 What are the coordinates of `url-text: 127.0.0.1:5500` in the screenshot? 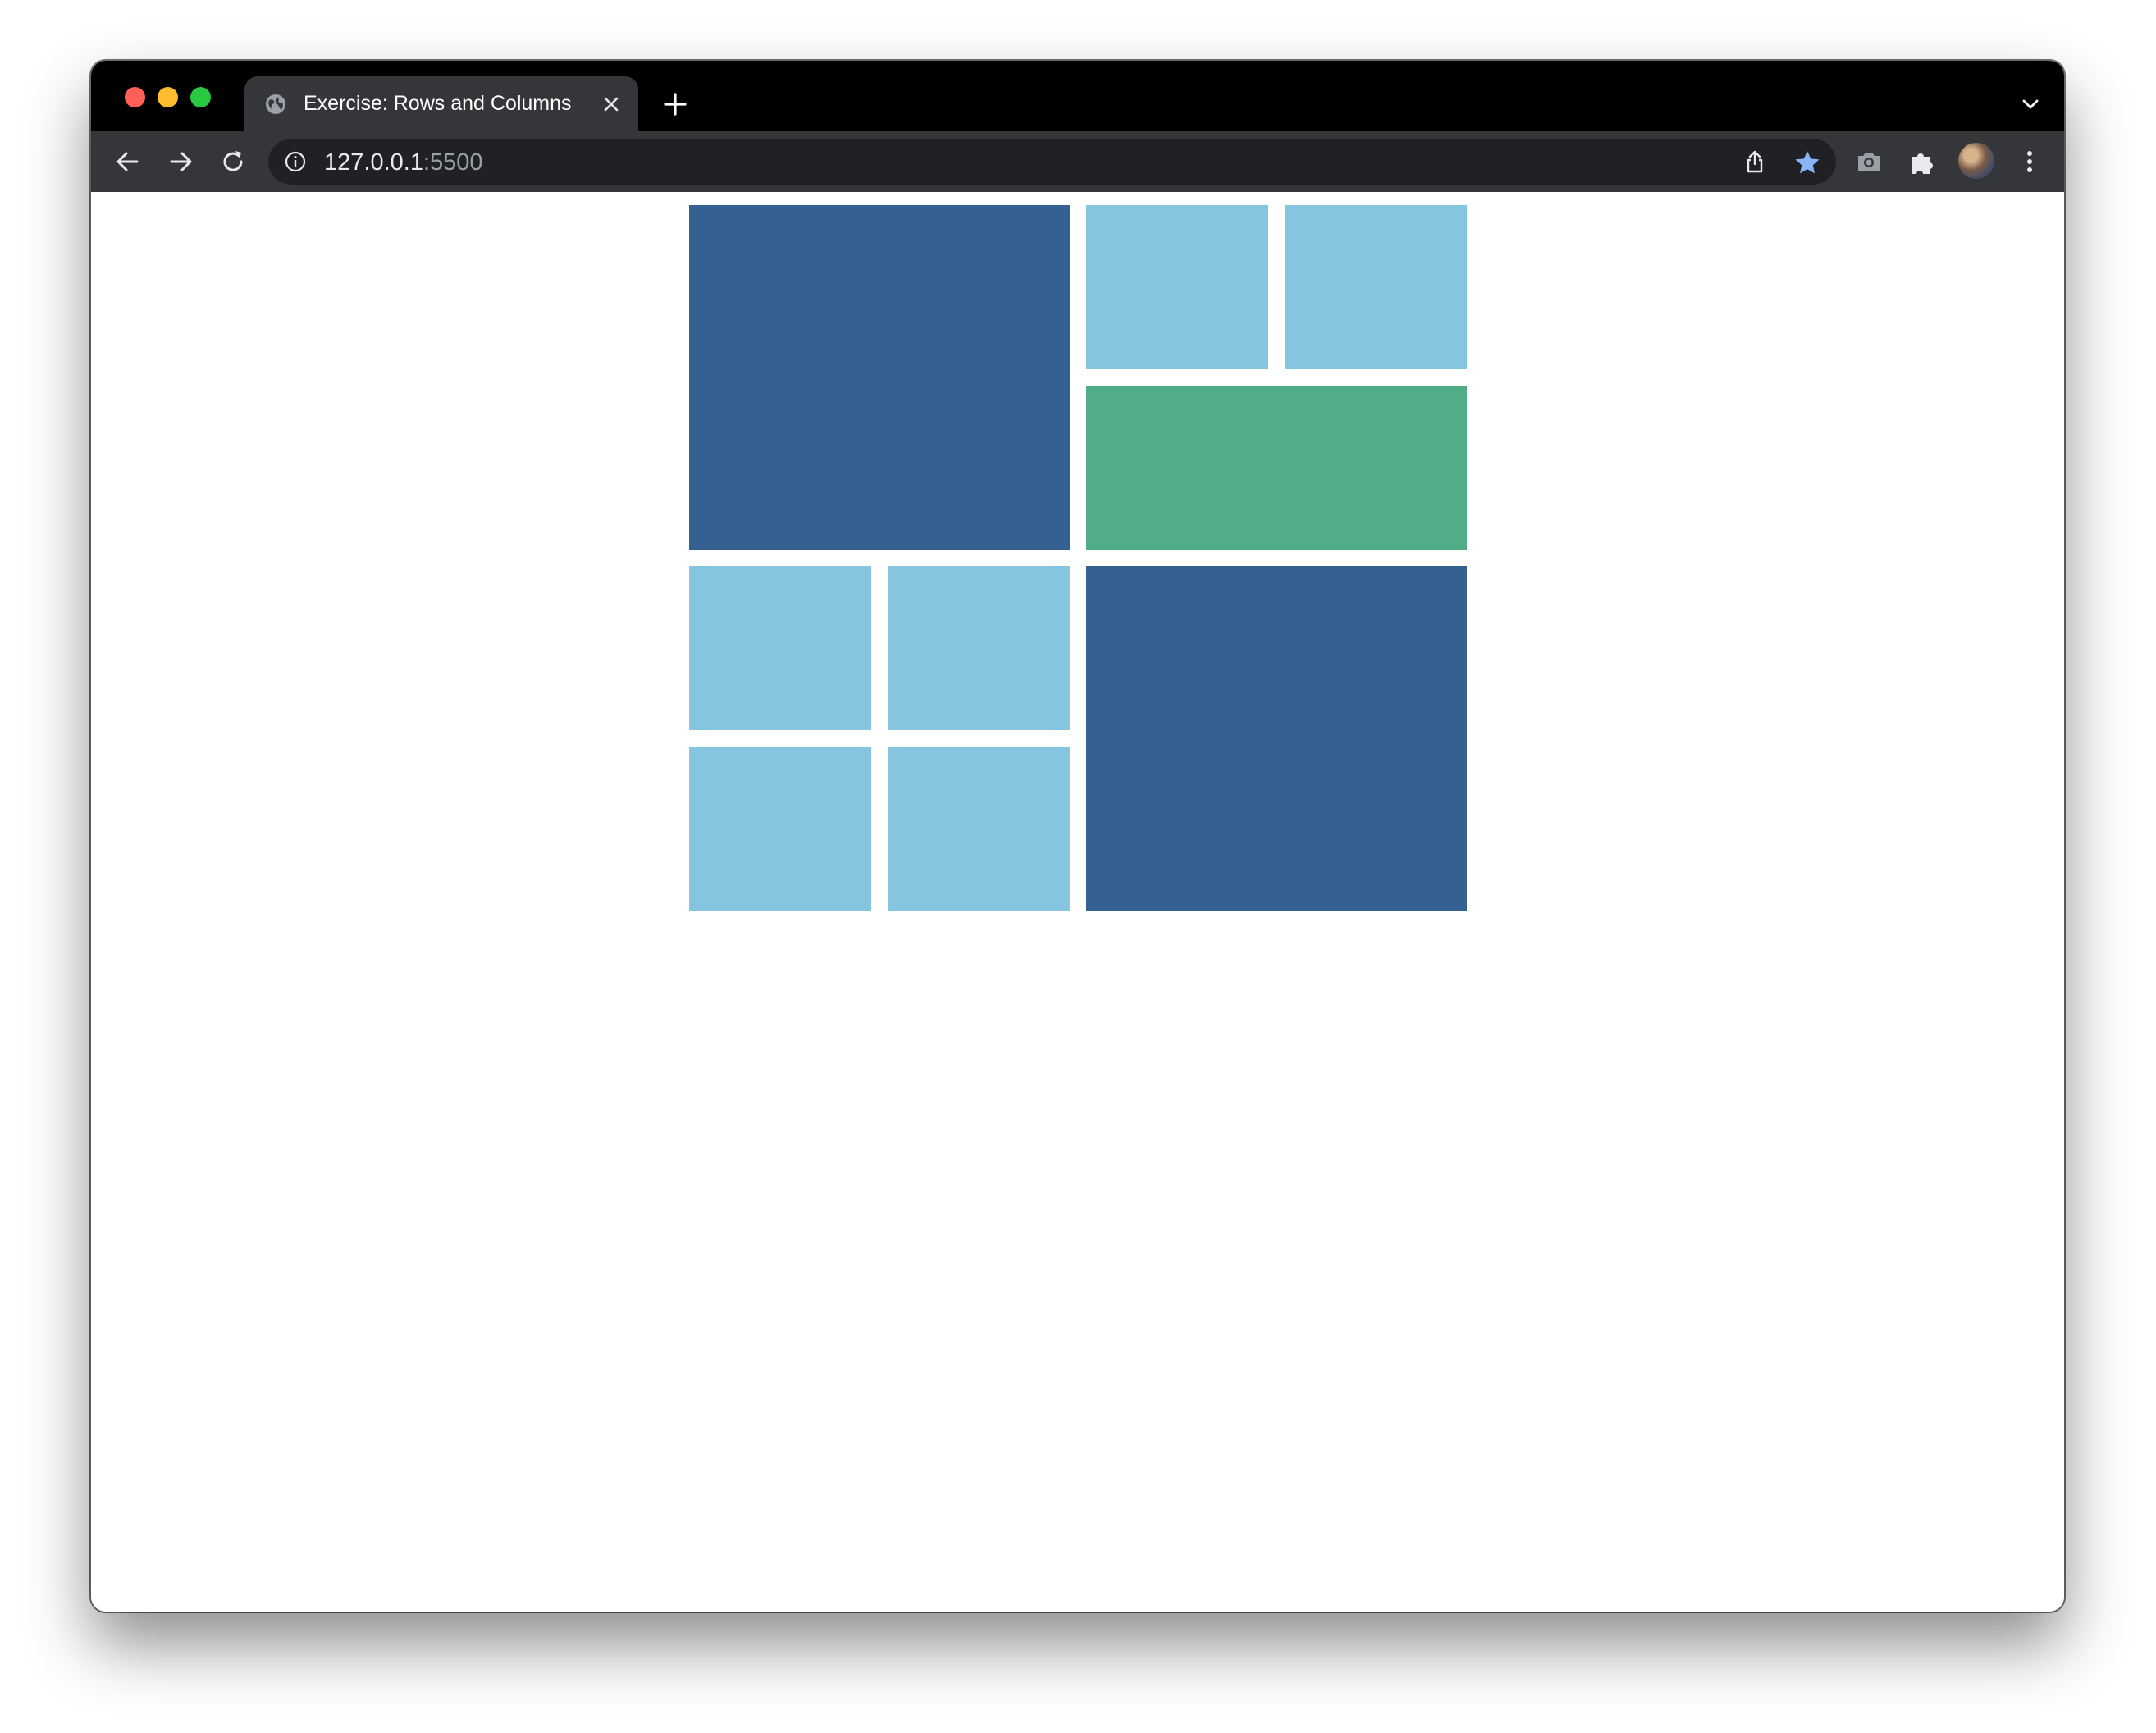 It's located at (404, 162).